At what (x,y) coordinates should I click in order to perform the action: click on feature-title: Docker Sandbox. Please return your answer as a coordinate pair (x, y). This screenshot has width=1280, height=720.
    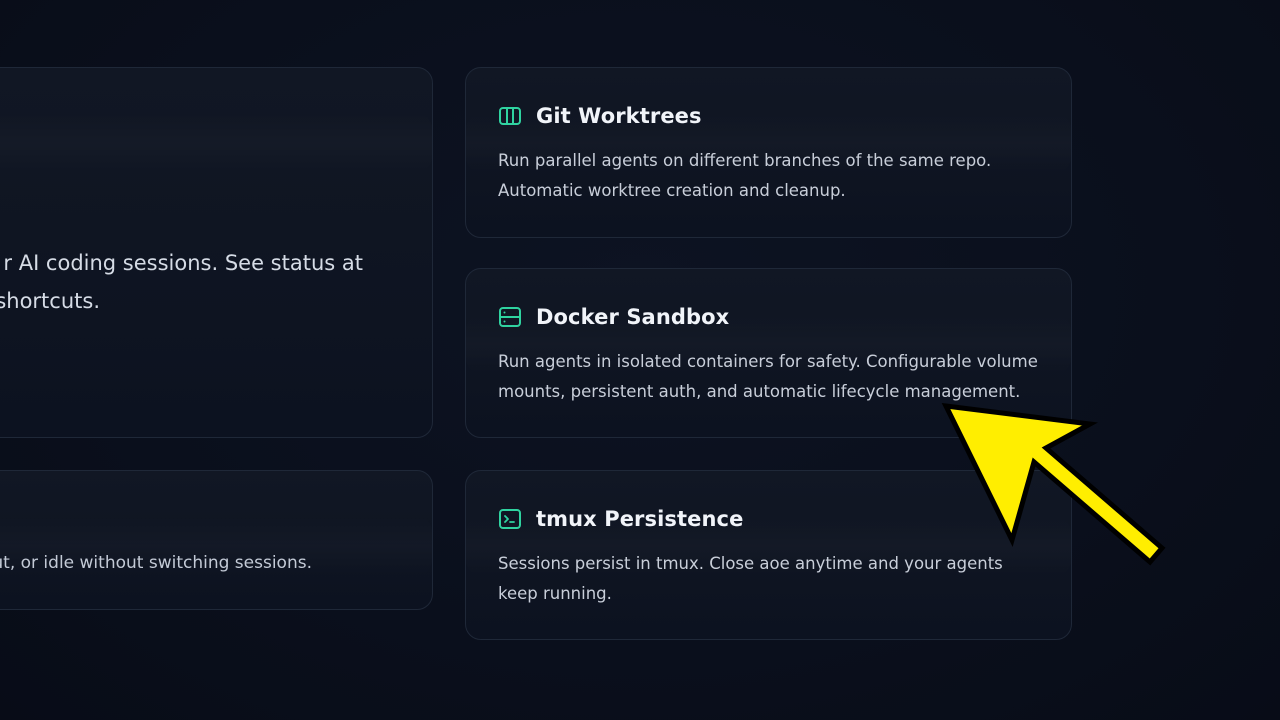
    Looking at the image, I should click on (633, 317).